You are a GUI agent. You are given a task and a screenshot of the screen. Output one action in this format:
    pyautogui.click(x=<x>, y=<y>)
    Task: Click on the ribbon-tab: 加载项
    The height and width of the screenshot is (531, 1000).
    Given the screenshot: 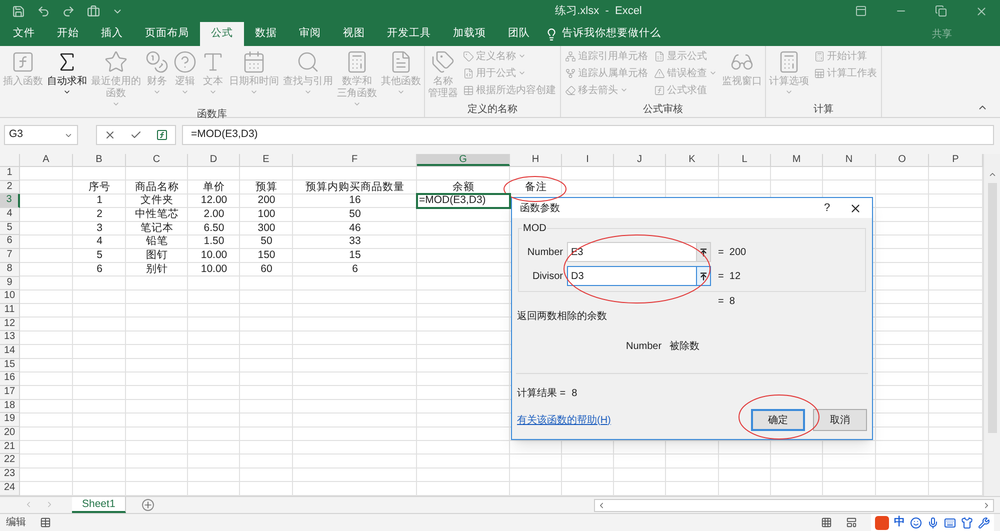 What is the action you would take?
    pyautogui.click(x=469, y=34)
    